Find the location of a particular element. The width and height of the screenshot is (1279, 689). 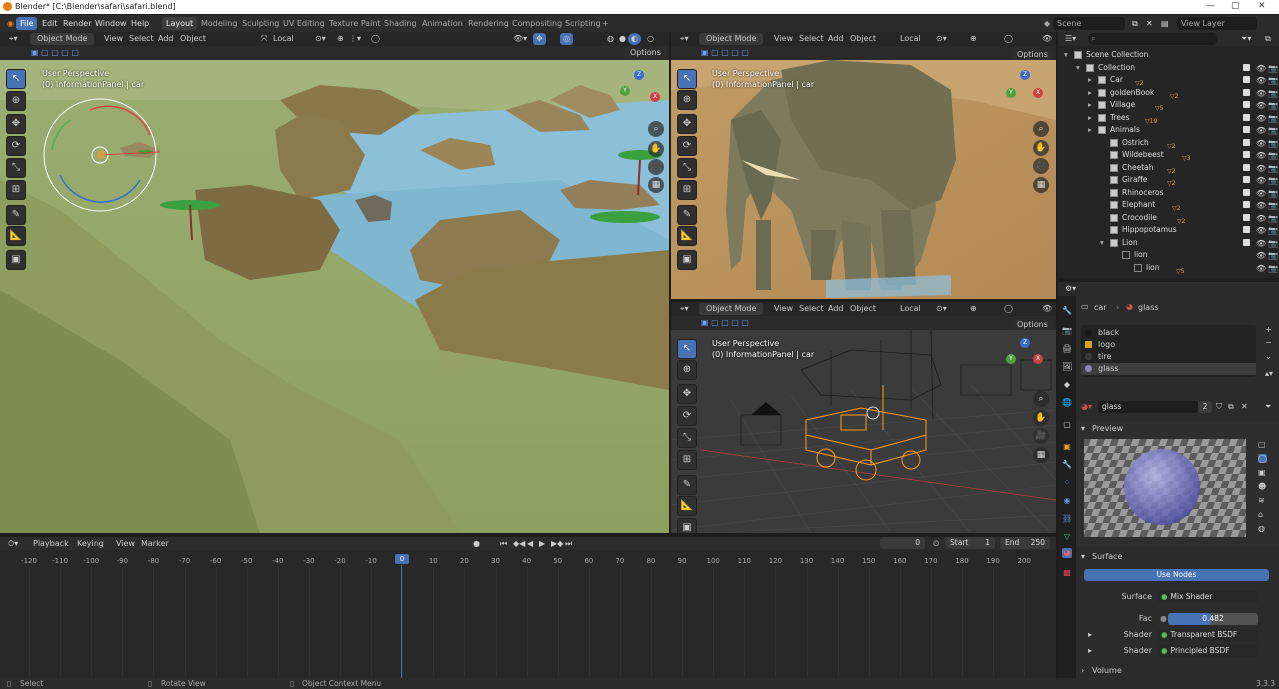

gizmo-z: Z is located at coordinates (1025, 343).